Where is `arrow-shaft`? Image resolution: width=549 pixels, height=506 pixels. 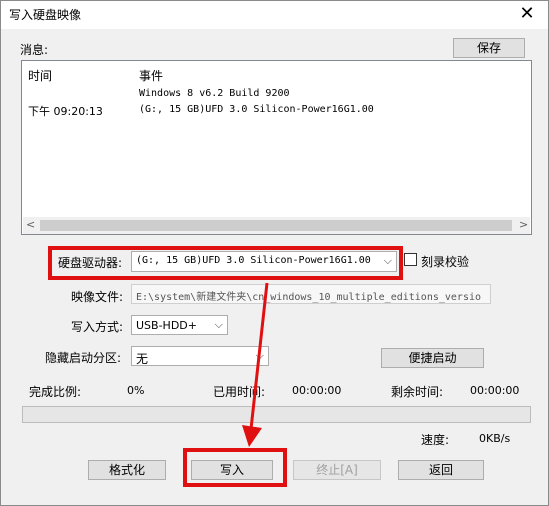
arrow-shaft is located at coordinates (259, 356).